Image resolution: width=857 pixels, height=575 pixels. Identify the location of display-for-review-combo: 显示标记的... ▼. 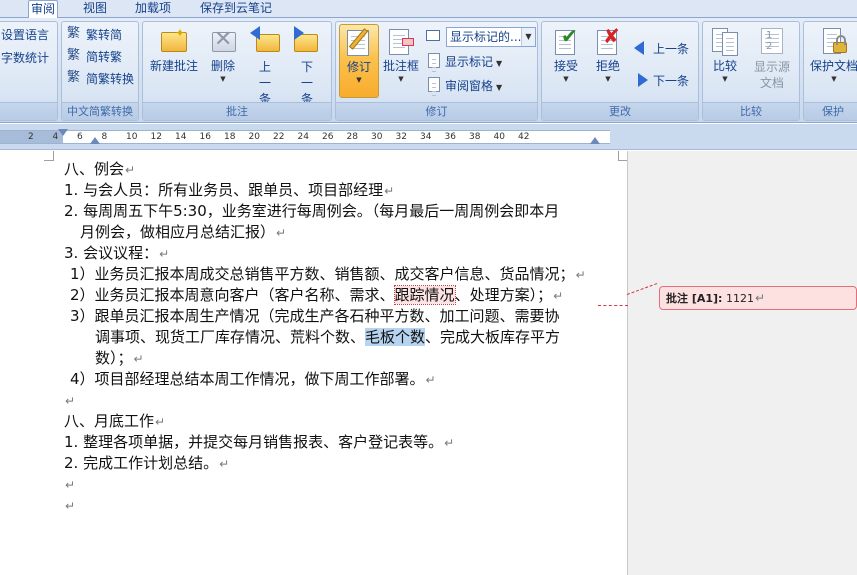
(491, 37).